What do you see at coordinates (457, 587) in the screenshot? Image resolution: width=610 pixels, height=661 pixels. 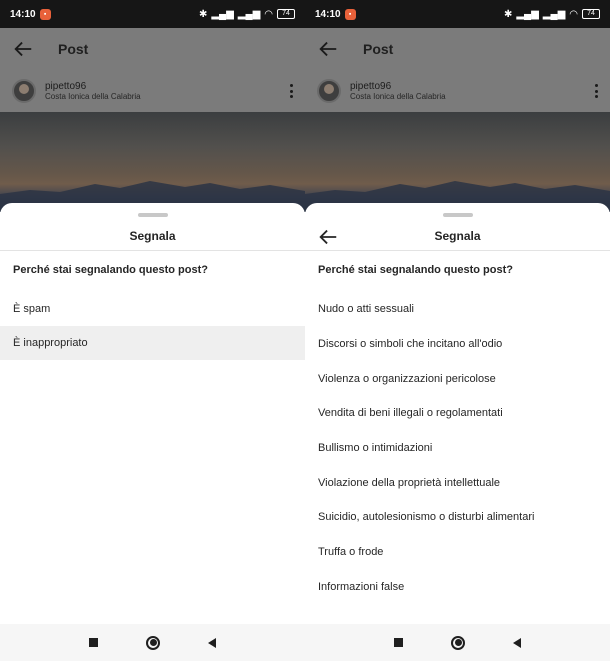 I see `report-option-false-info: Informazioni false` at bounding box center [457, 587].